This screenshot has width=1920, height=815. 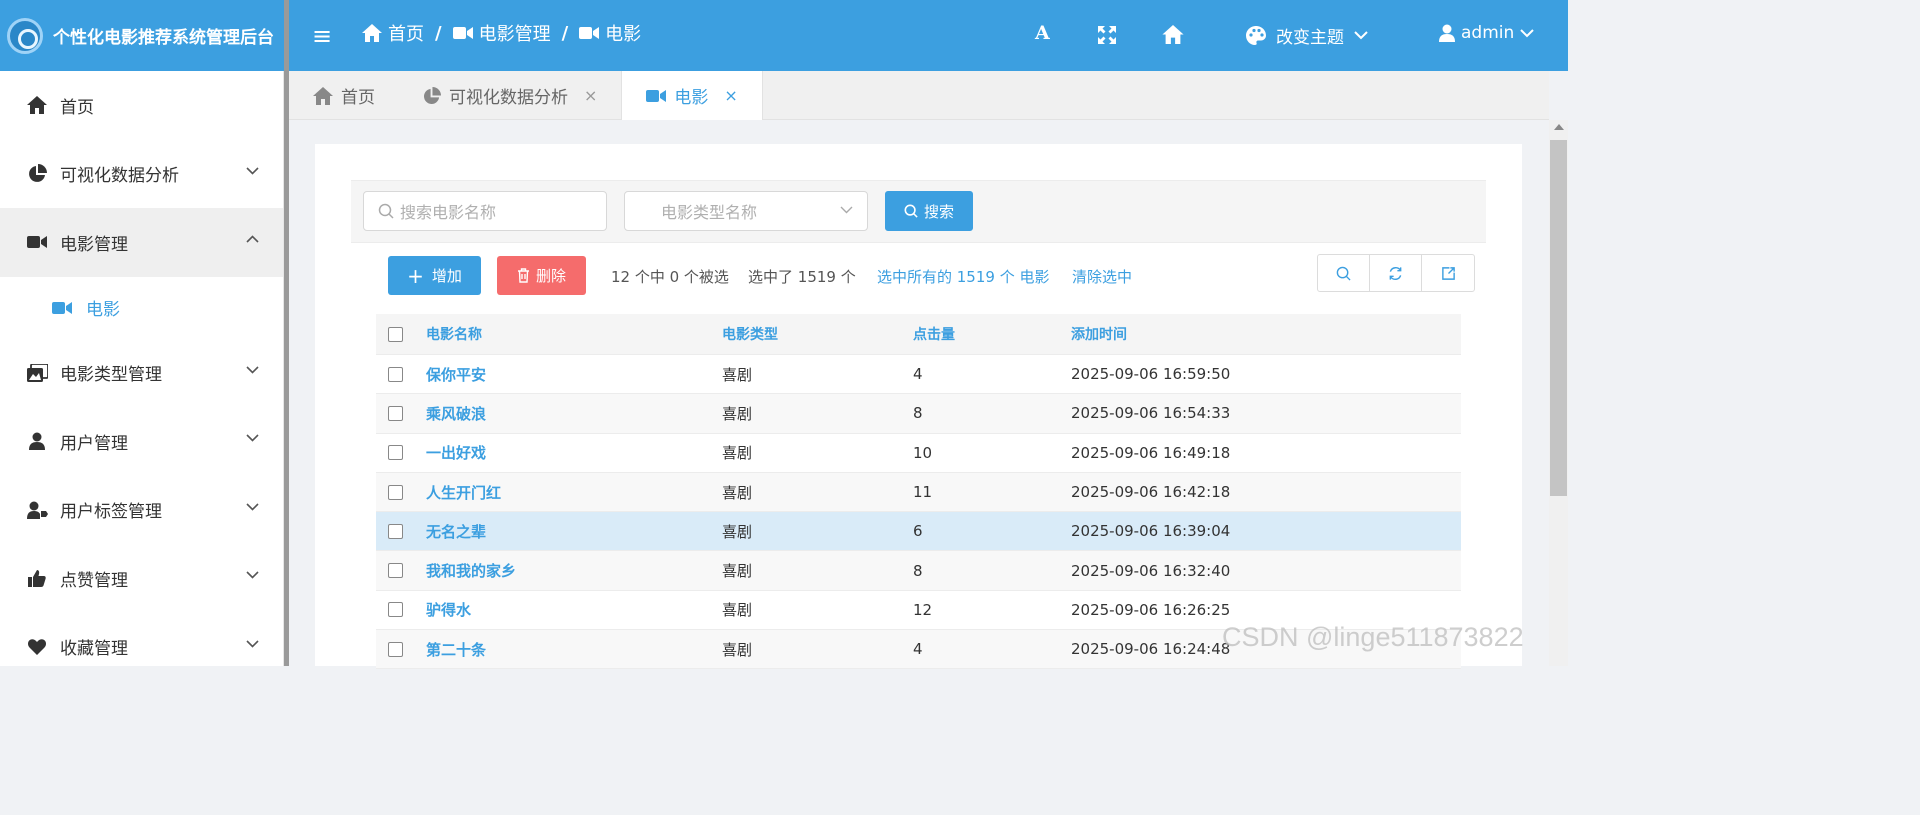 I want to click on toolbar-icon-group, so click(x=1396, y=273).